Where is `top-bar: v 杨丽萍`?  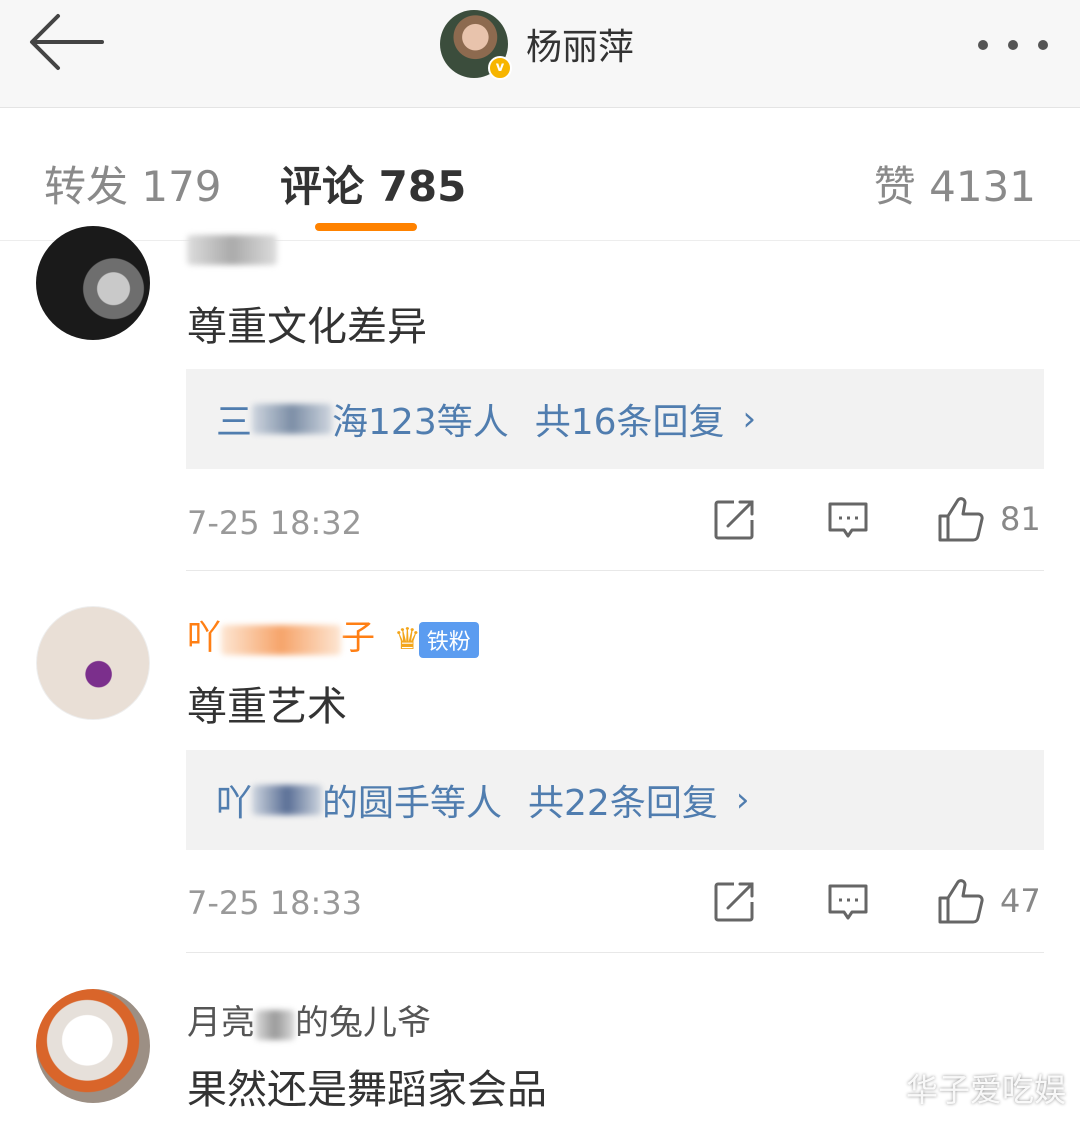
top-bar: v 杨丽萍 is located at coordinates (540, 54).